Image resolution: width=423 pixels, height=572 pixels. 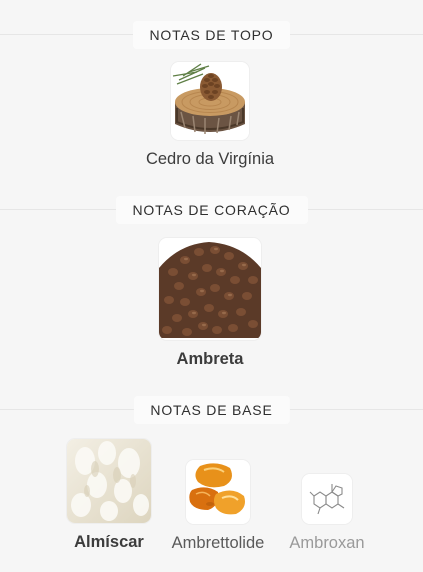 I want to click on note-item-ambroxan: Ambroxan, so click(x=327, y=513).